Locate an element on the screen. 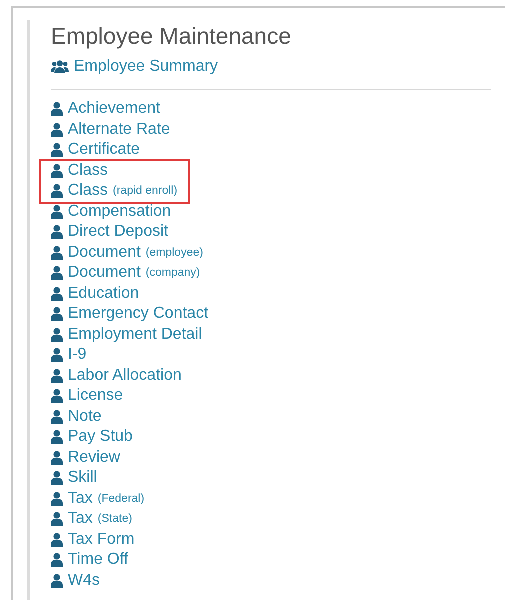 This screenshot has width=505, height=600. menu-link: I-9 is located at coordinates (69, 355).